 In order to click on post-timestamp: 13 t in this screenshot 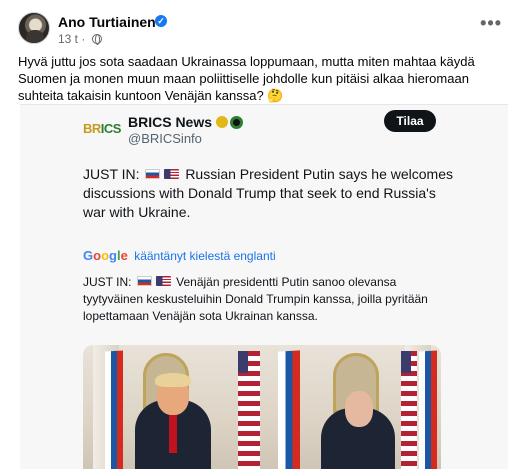, I will do `click(68, 39)`.